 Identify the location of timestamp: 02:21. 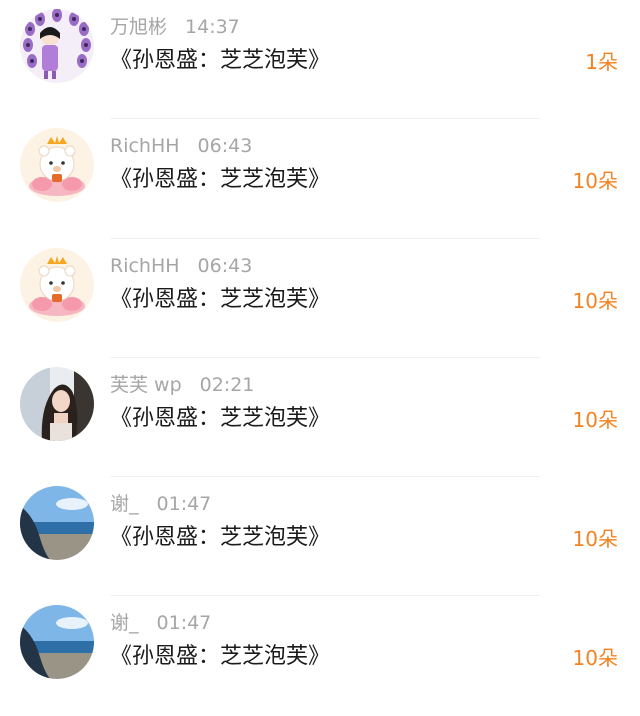
(227, 384).